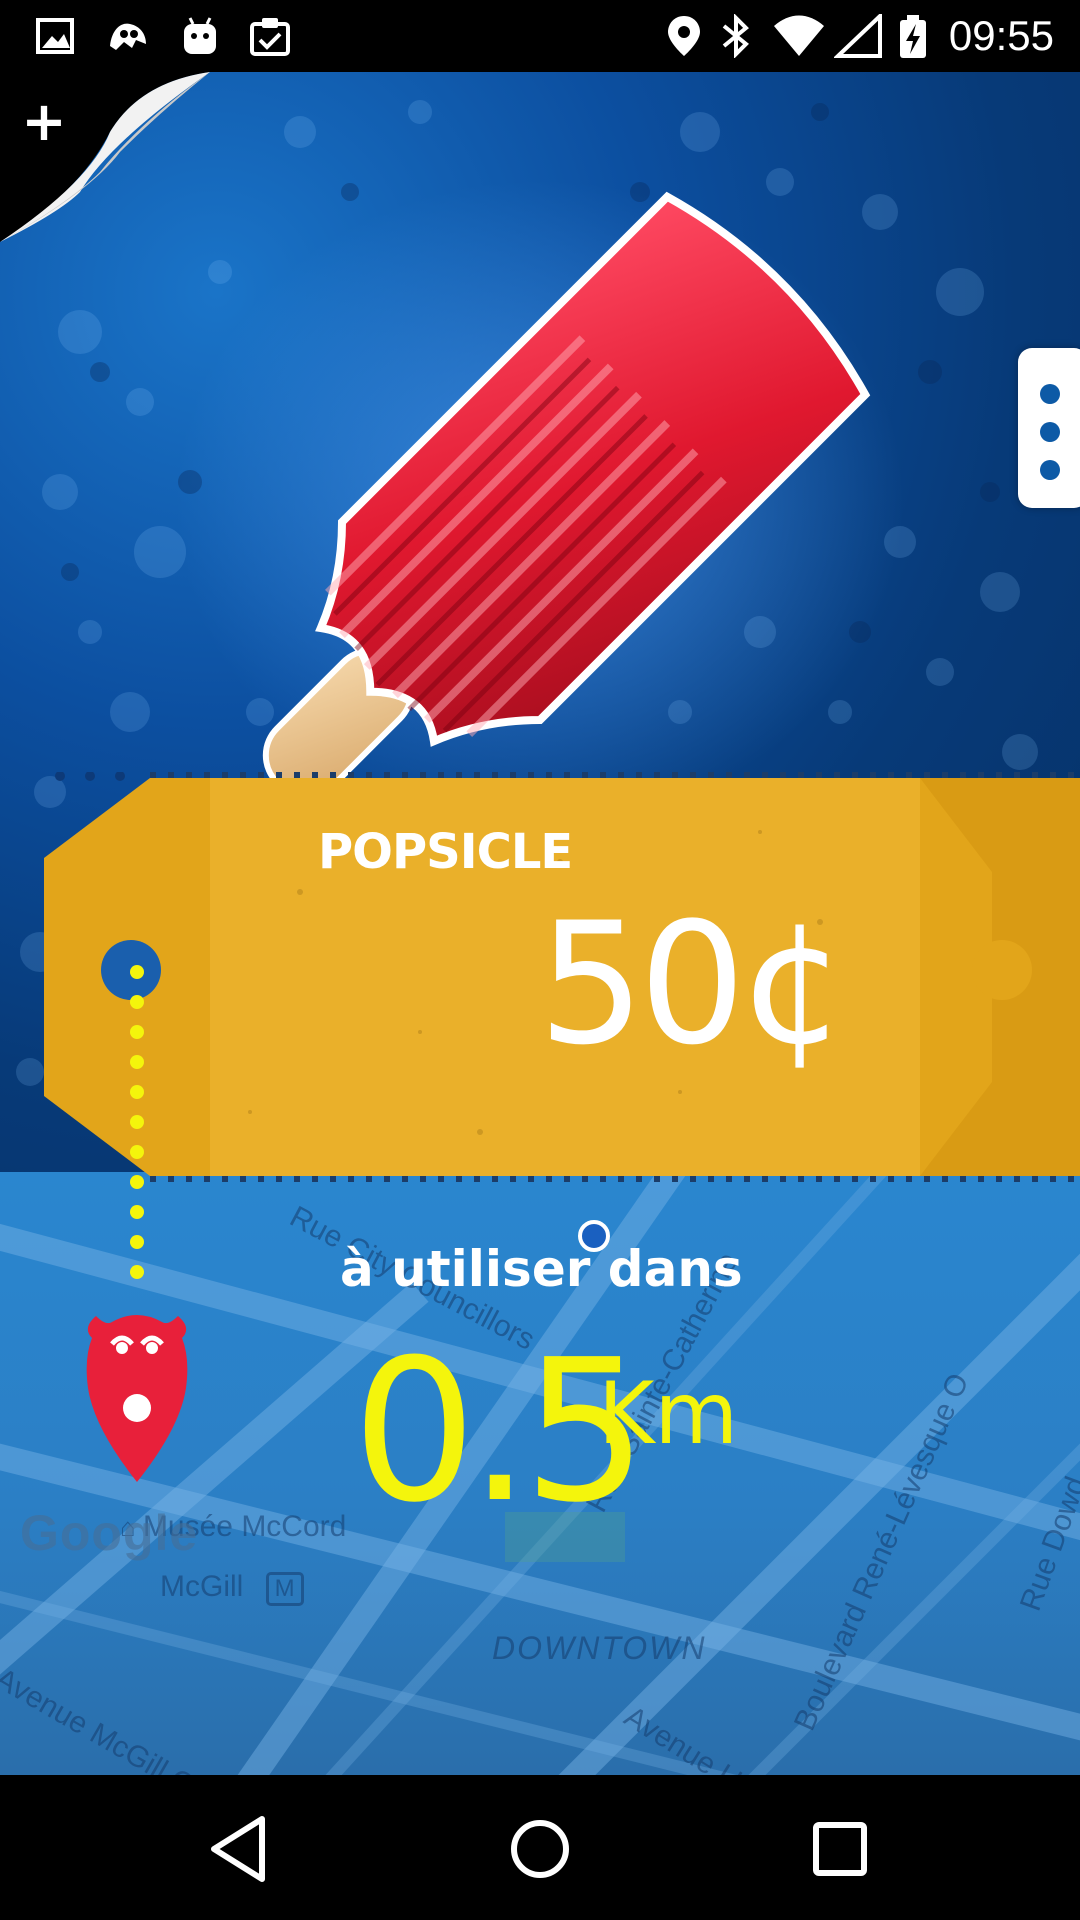 The height and width of the screenshot is (1920, 1080). What do you see at coordinates (137, 1390) in the screenshot?
I see `location-pin-icon` at bounding box center [137, 1390].